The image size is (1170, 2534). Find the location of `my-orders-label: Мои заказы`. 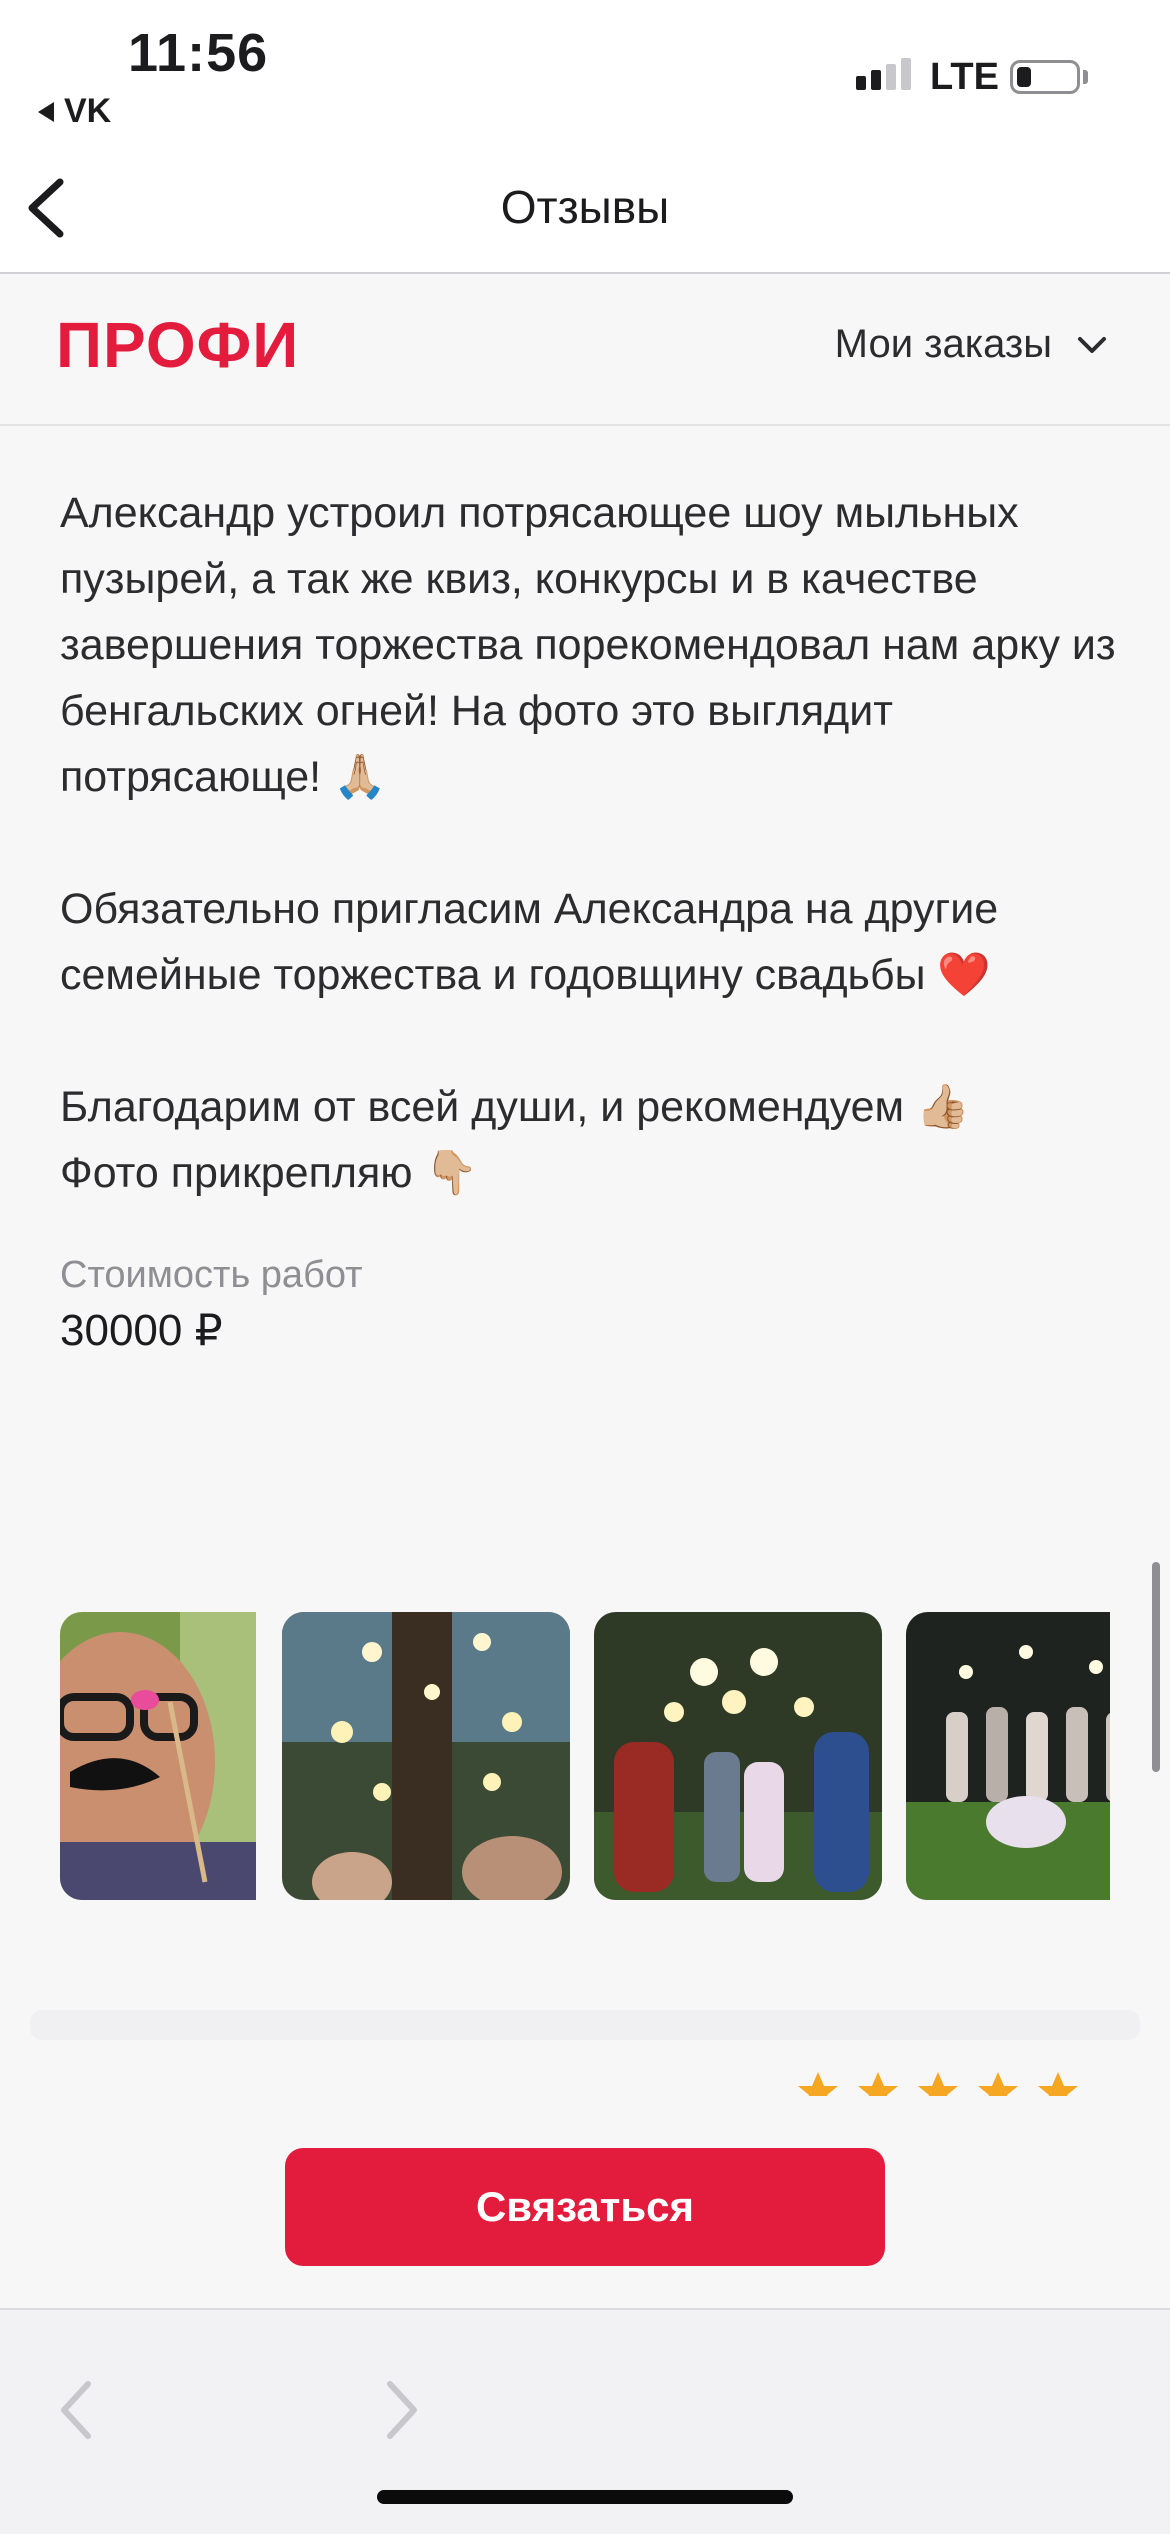

my-orders-label: Мои заказы is located at coordinates (943, 344).